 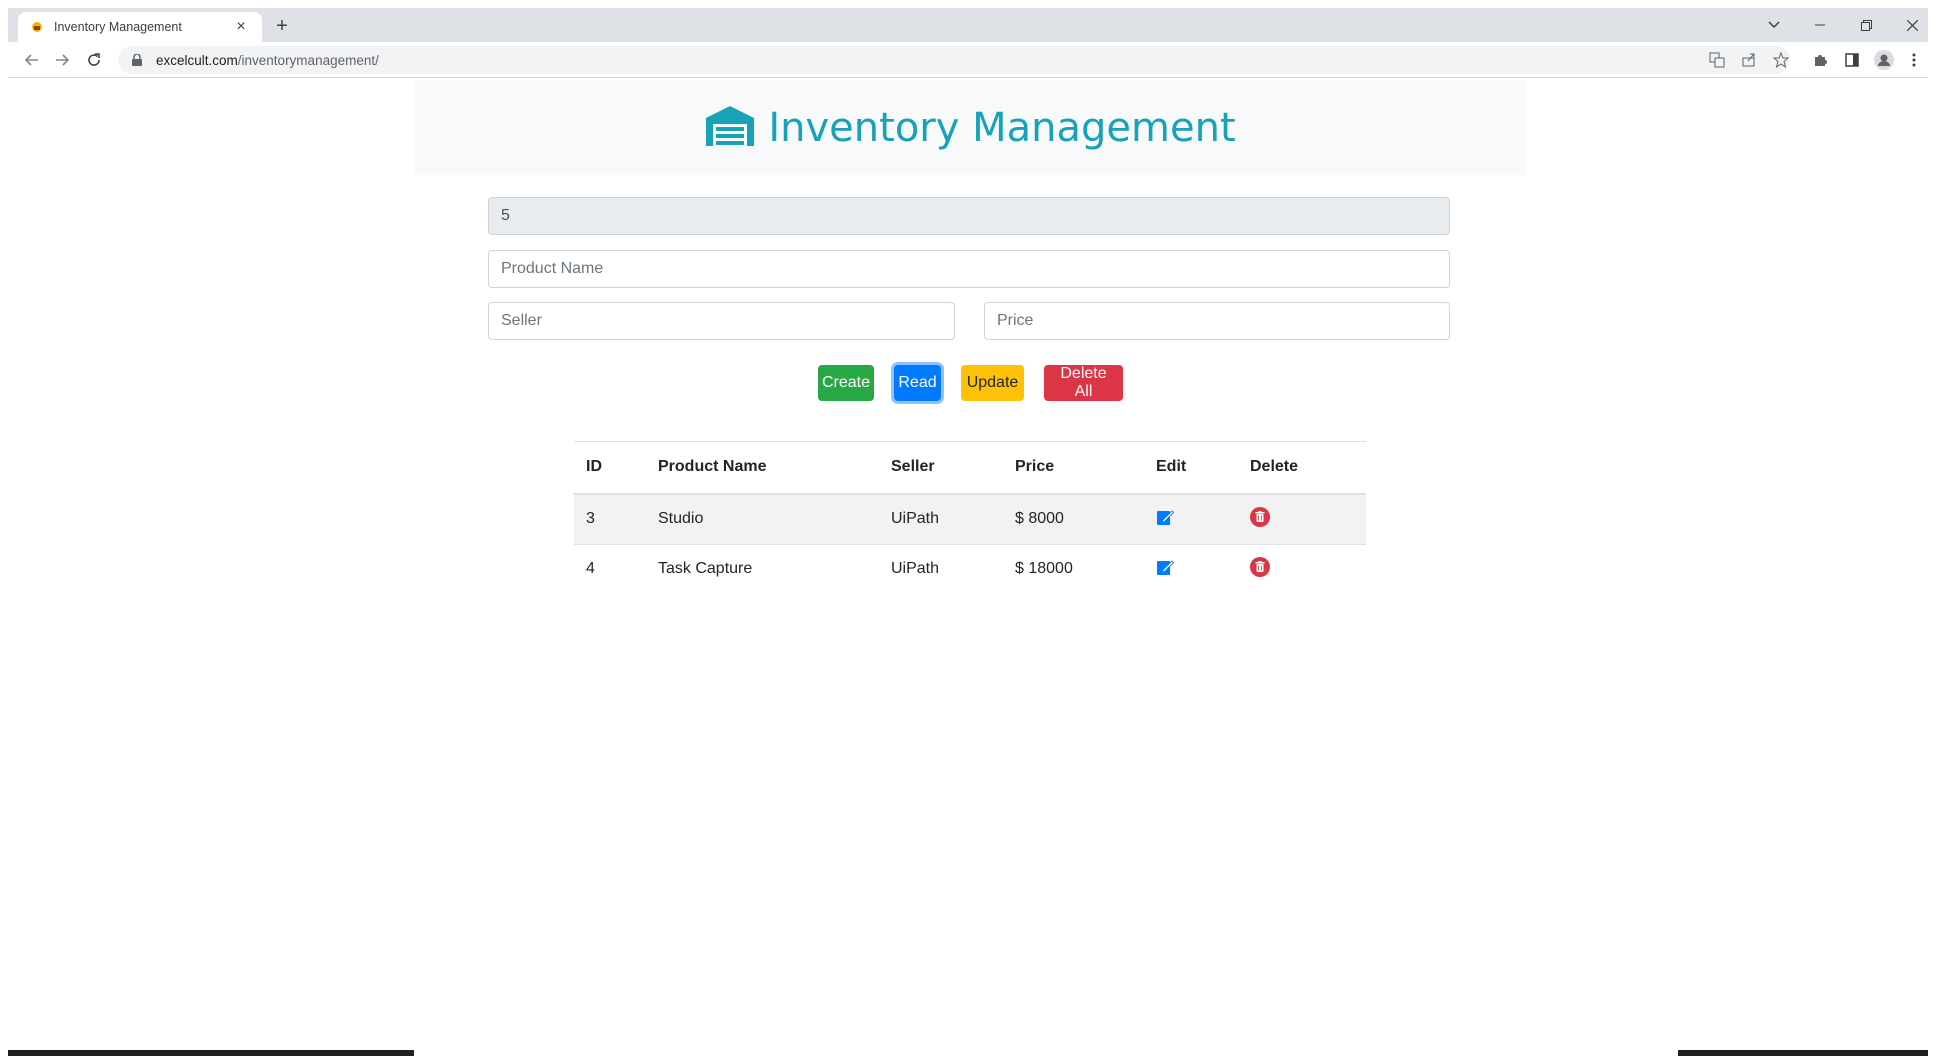 What do you see at coordinates (610, 568) in the screenshot?
I see `cell-id: 4` at bounding box center [610, 568].